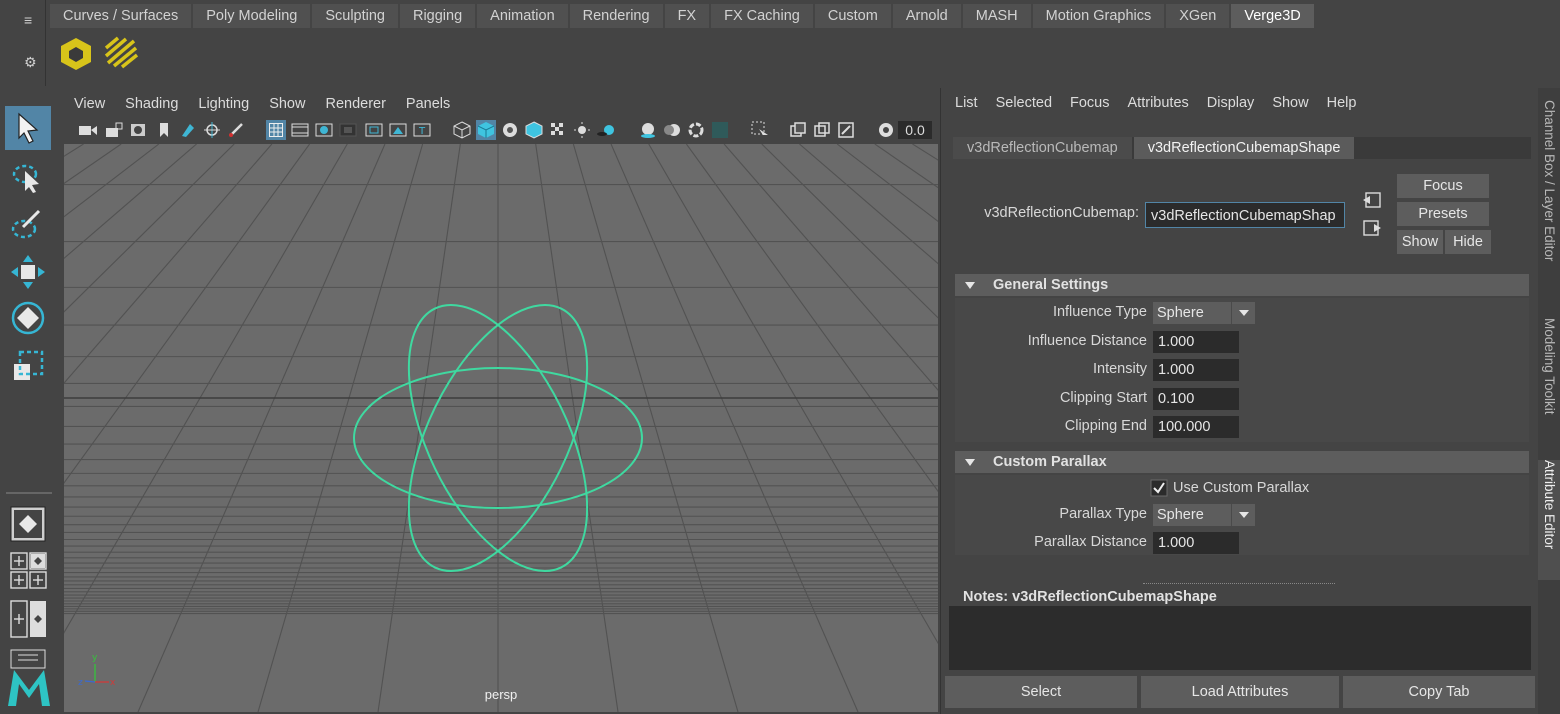  I want to click on safe-action-icon, so click(398, 130).